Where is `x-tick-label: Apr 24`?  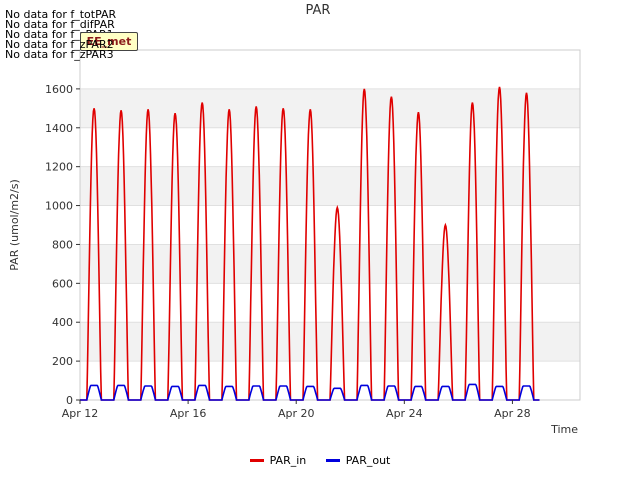
x-tick-label: Apr 24 is located at coordinates (404, 413).